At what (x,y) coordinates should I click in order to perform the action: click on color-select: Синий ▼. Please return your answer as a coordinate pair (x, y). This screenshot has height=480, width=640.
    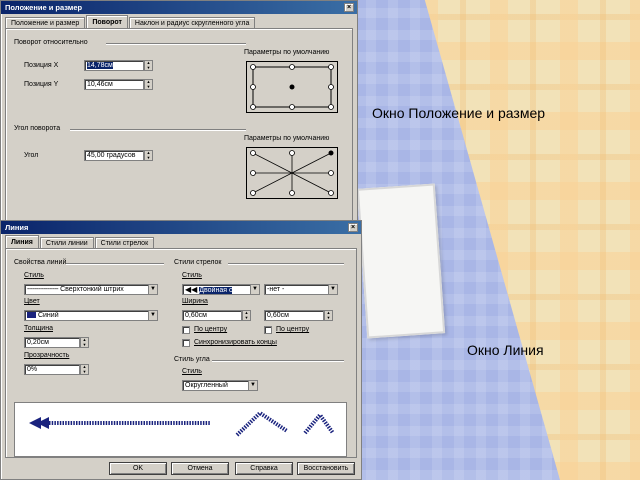
    Looking at the image, I should click on (91, 315).